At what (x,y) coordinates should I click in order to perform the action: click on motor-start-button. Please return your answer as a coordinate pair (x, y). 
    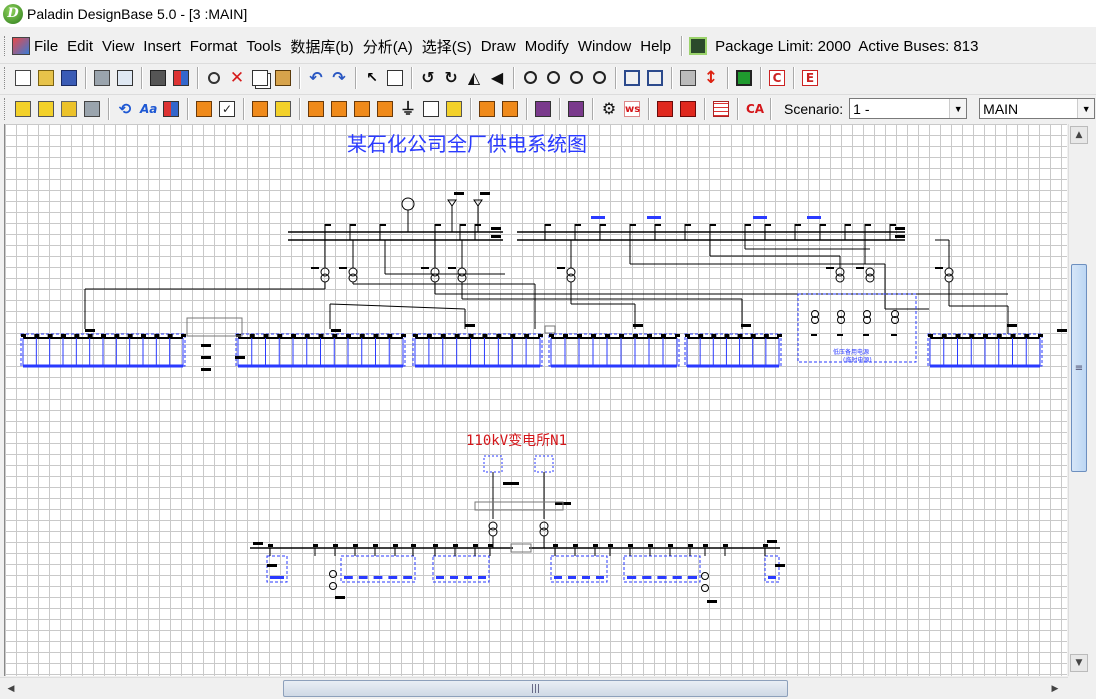
    Looking at the image, I should click on (316, 109).